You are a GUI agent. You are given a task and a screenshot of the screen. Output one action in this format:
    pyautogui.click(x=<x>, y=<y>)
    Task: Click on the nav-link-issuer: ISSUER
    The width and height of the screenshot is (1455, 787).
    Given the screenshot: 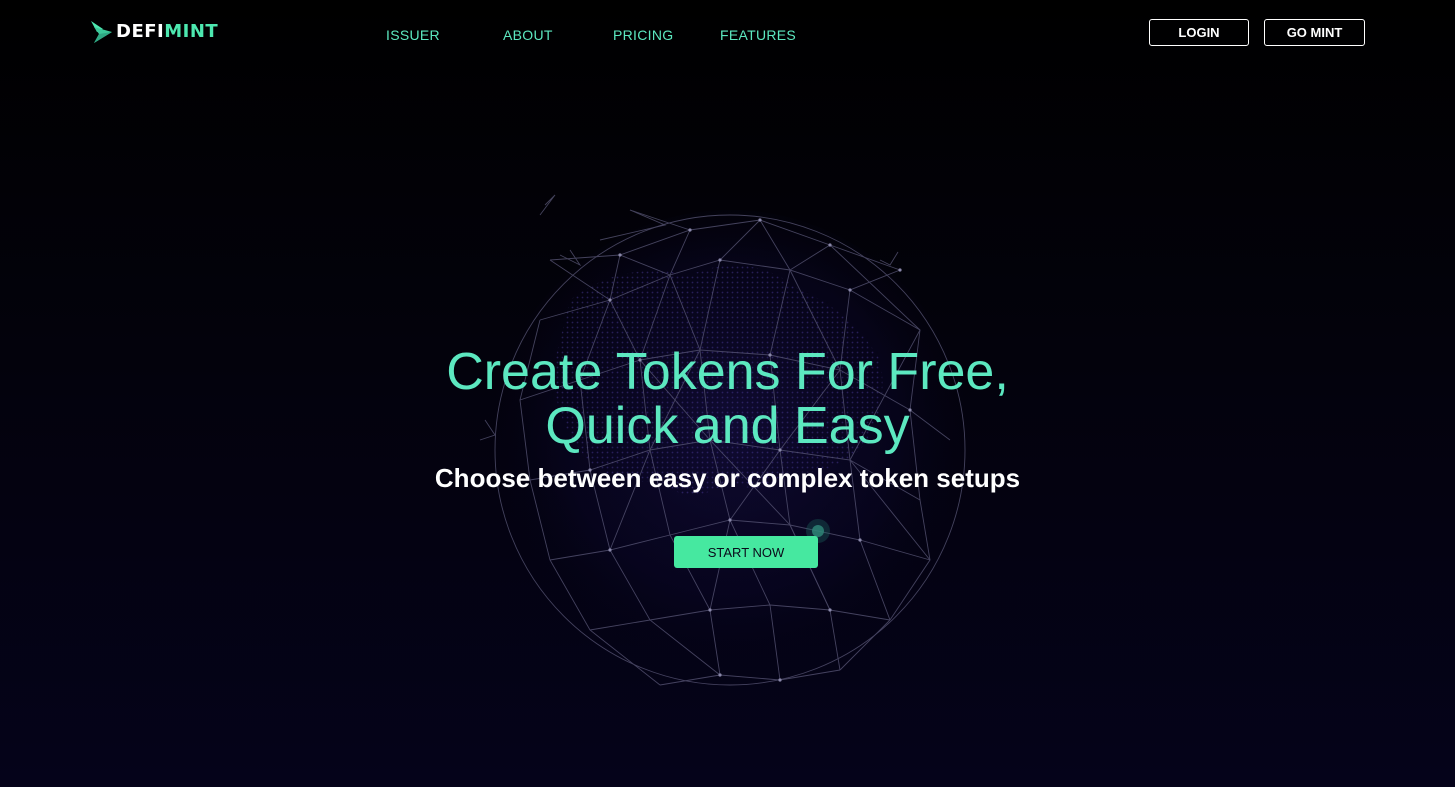 What is the action you would take?
    pyautogui.click(x=413, y=35)
    